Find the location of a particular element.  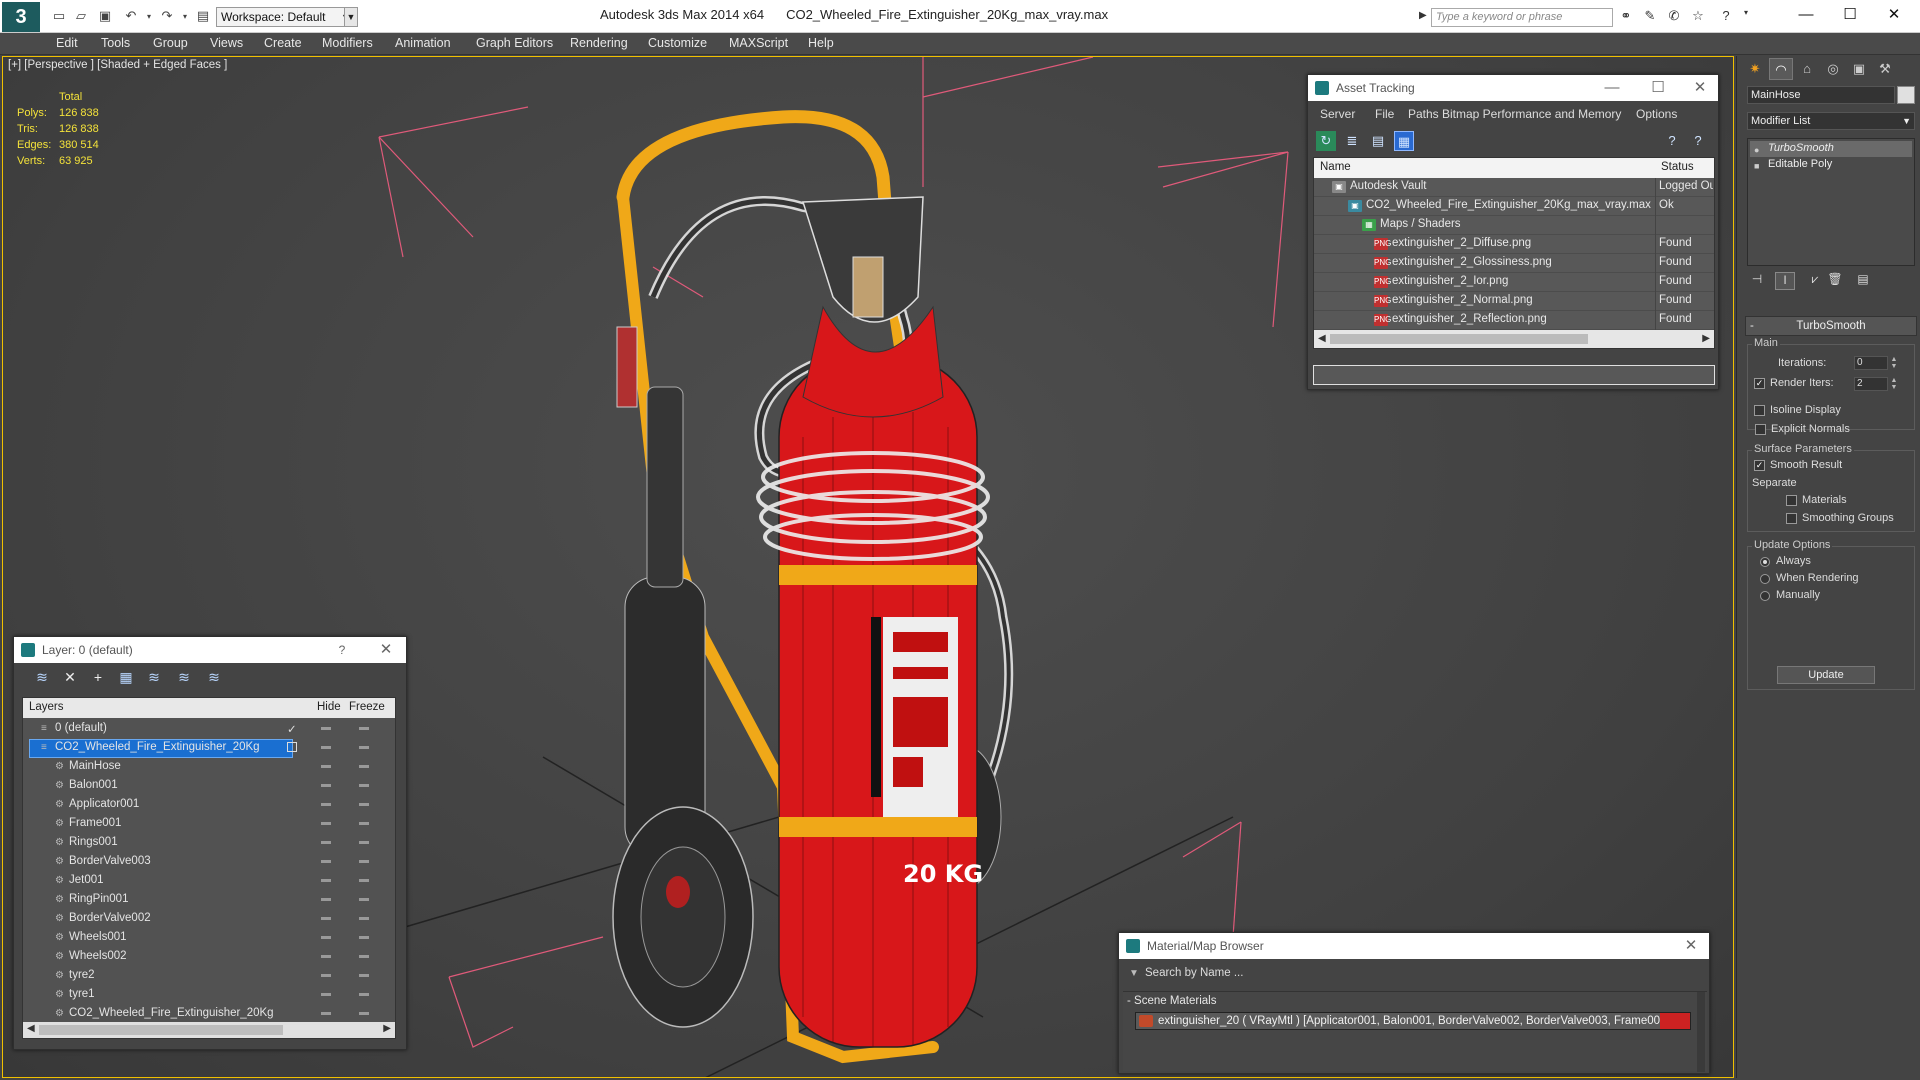

menu-customize: Customize is located at coordinates (677, 43).